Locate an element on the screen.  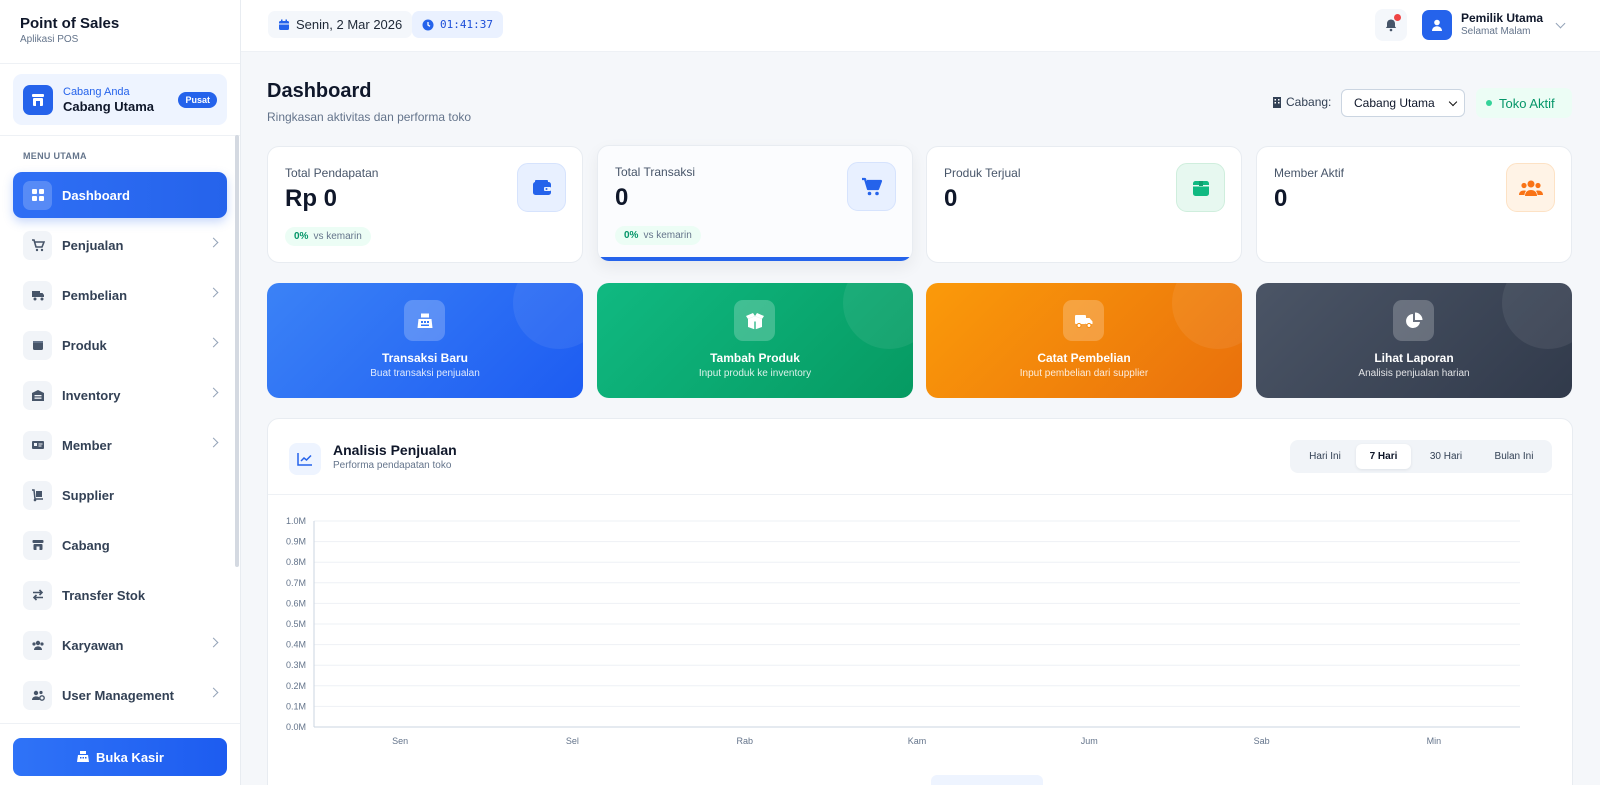
action-subtitle: Analisis penjualan harian is located at coordinates (1414, 373).